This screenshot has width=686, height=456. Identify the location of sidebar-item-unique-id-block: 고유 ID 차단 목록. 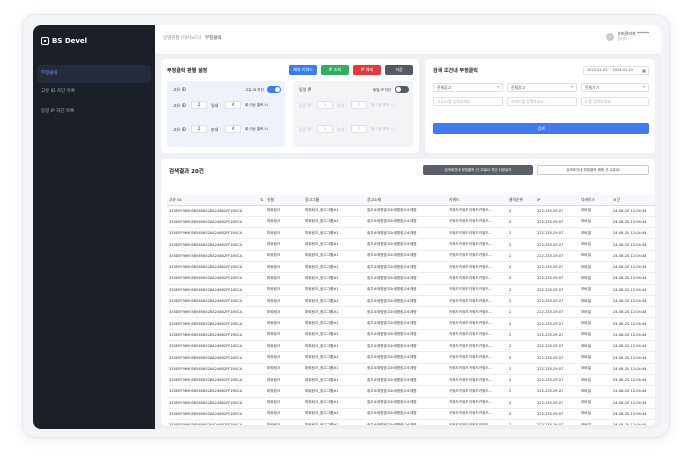
(94, 92).